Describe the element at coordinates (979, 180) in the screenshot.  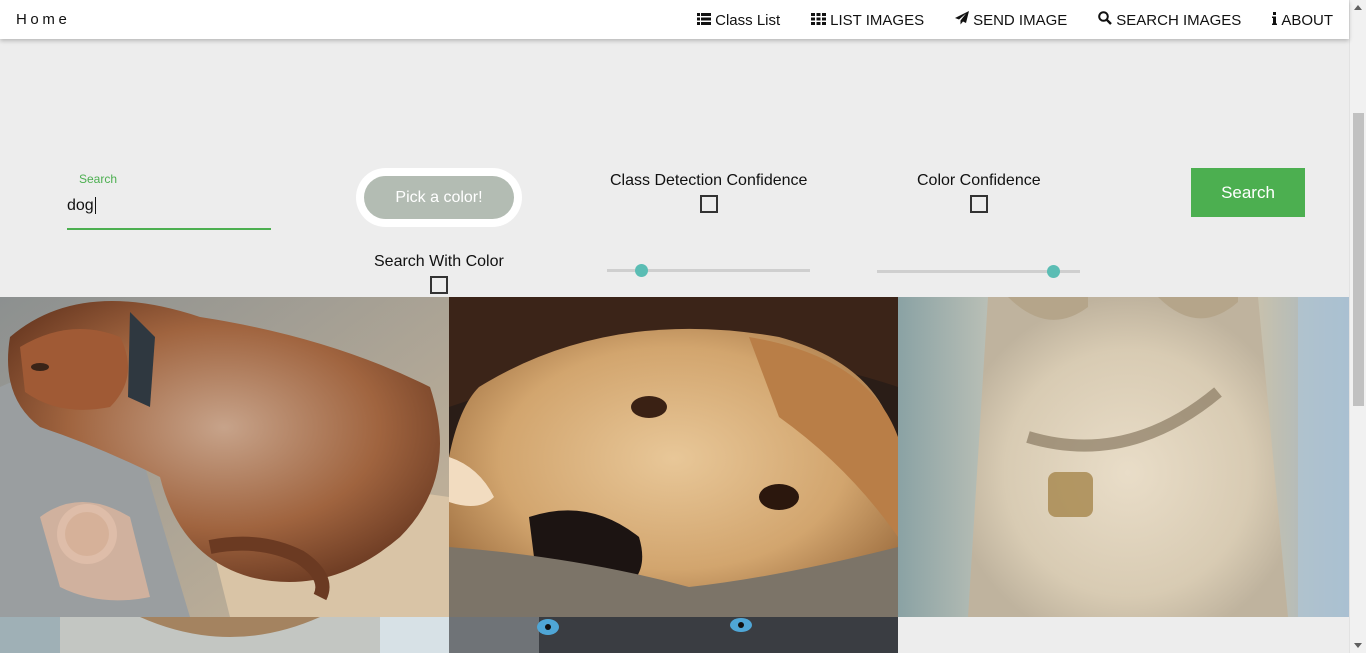
I see `color-confidence-label: Color Confidence` at that location.